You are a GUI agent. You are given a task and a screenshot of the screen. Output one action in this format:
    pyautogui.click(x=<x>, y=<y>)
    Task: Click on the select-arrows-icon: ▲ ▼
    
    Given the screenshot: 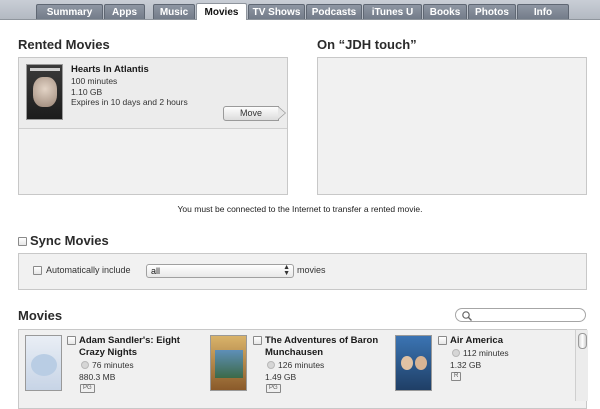 What is the action you would take?
    pyautogui.click(x=286, y=270)
    